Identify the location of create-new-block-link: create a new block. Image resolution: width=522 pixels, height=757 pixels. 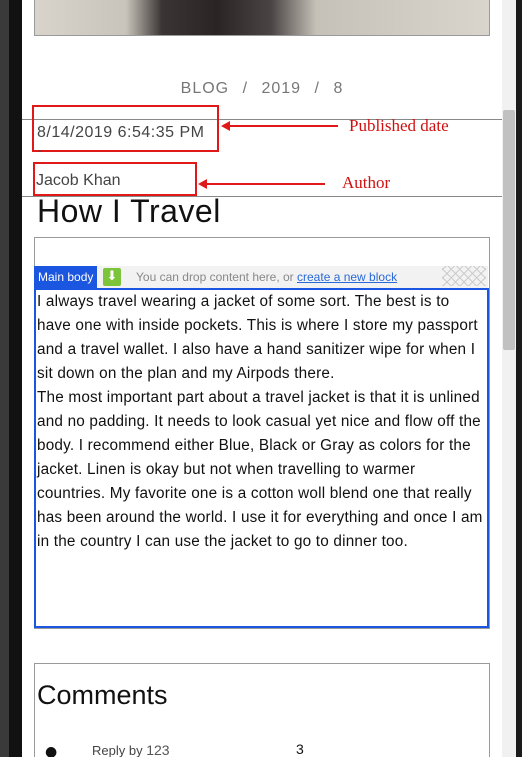
(347, 277).